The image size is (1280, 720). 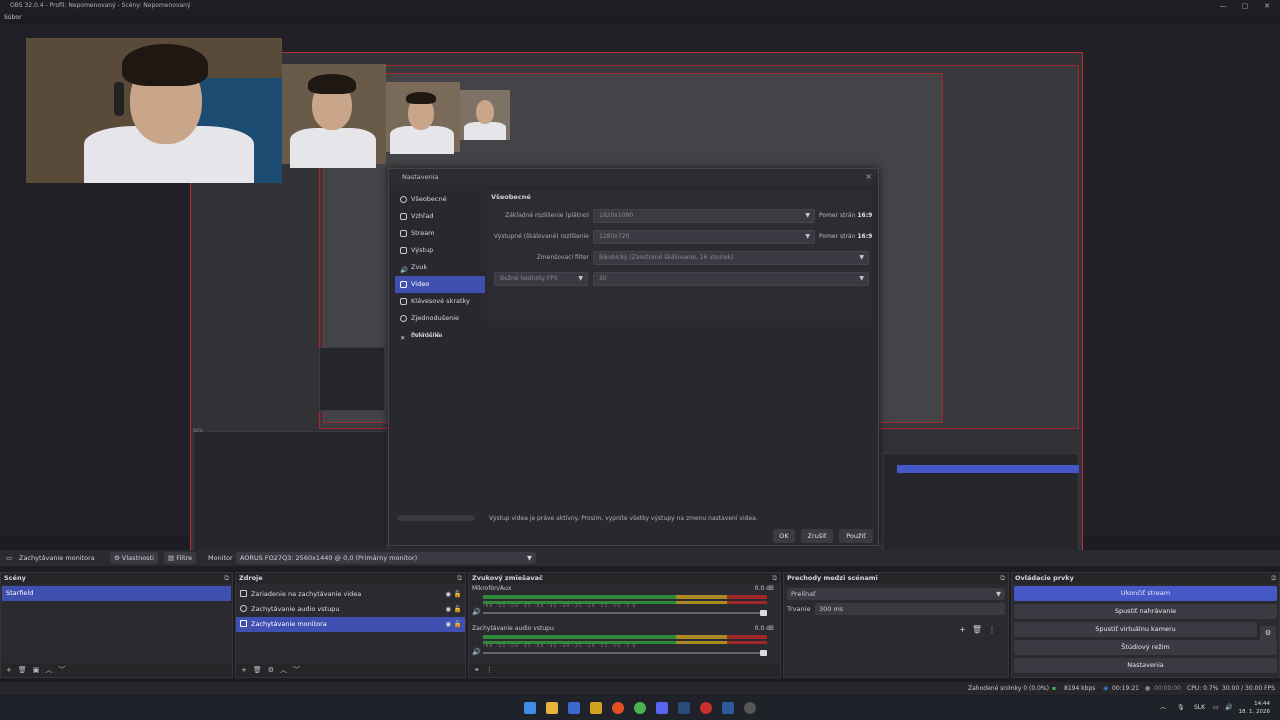 I want to click on network-icon: ▭, so click(x=1216, y=708).